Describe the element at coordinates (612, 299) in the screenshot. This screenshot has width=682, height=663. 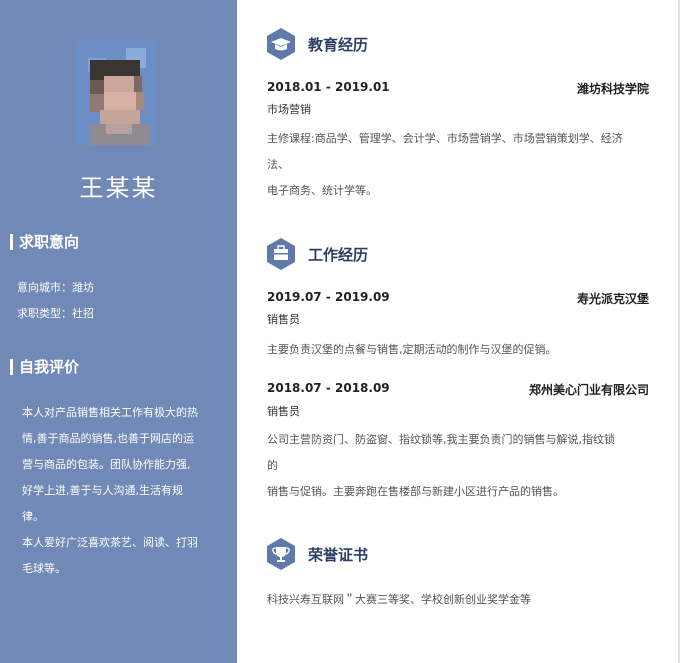
I see `work-company: 寿光派克汉堡` at that location.